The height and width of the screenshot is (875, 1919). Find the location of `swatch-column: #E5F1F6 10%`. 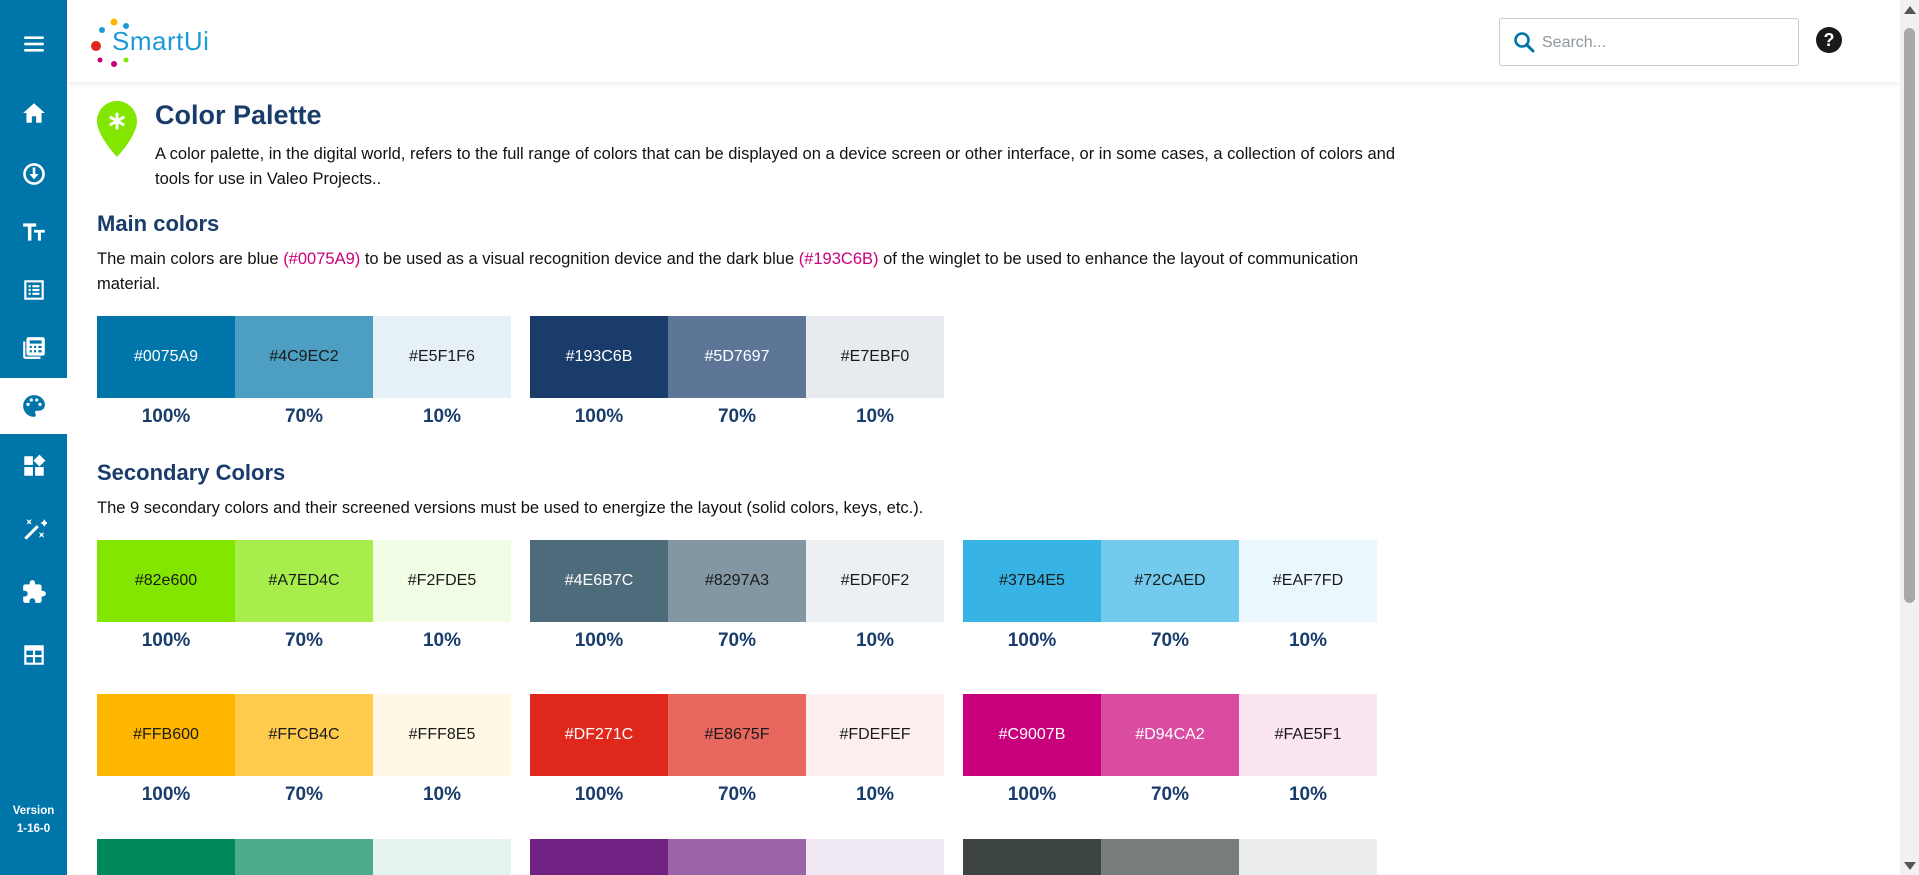

swatch-column: #E5F1F6 10% is located at coordinates (442, 376).